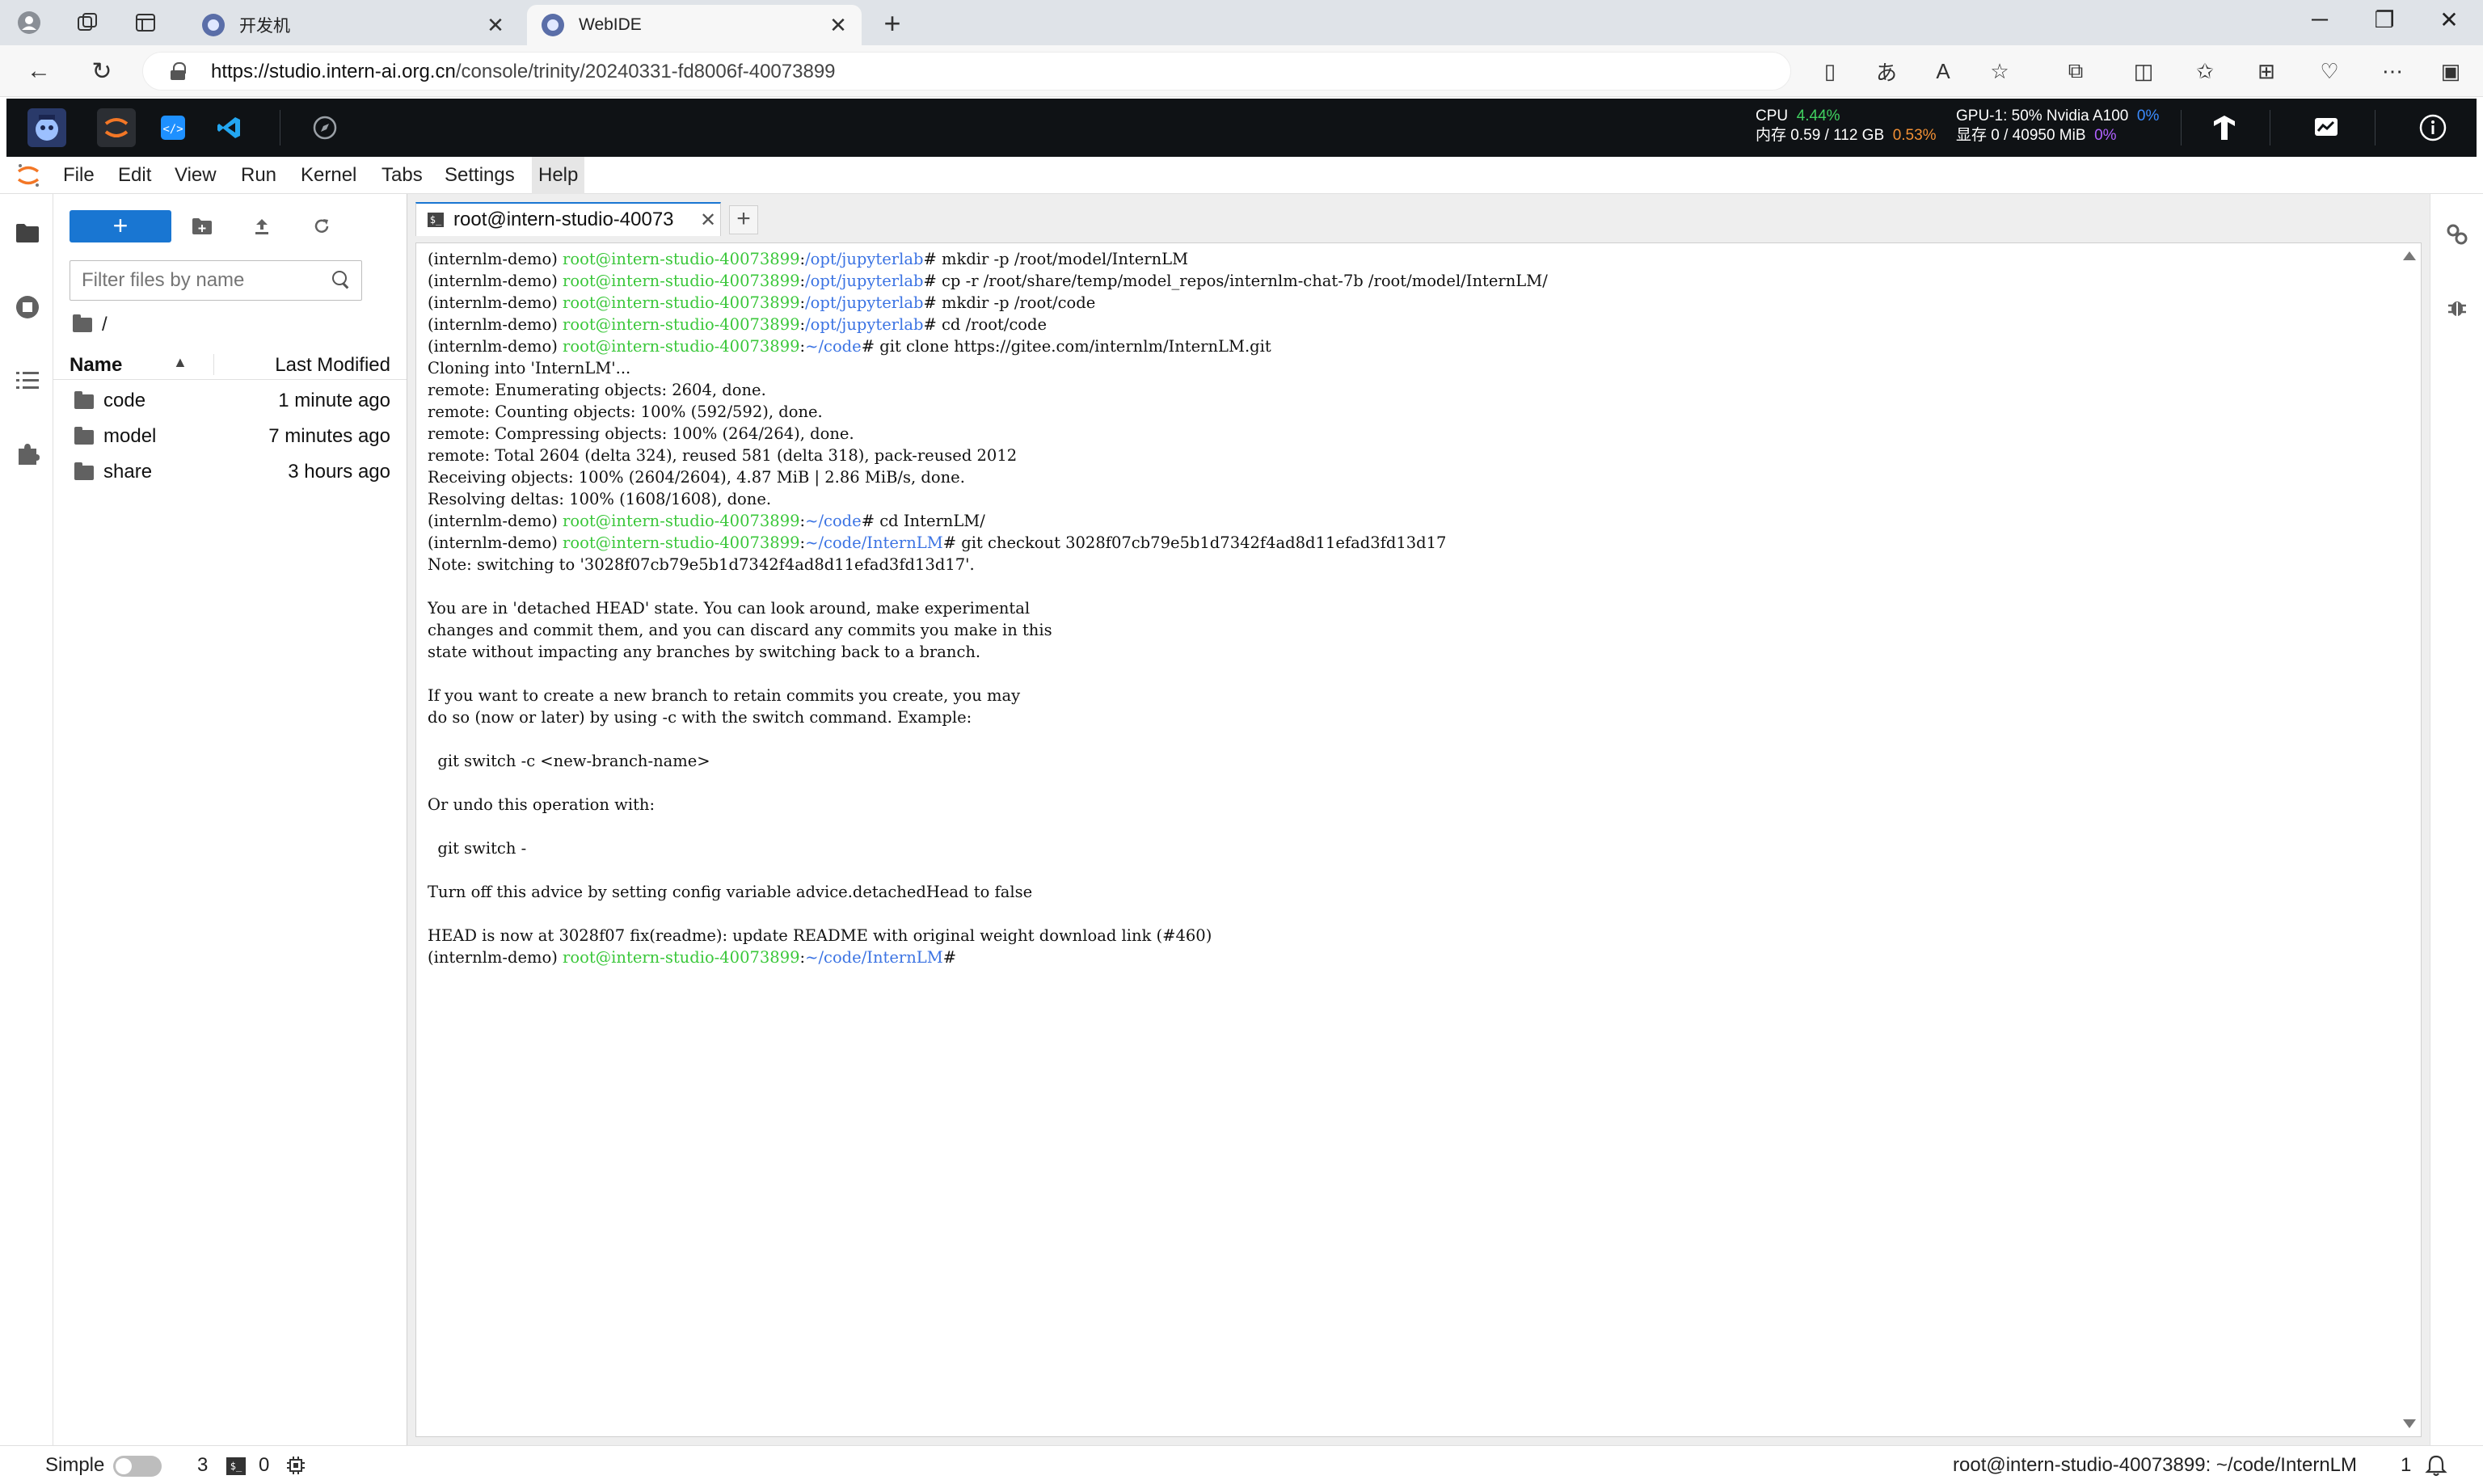 The width and height of the screenshot is (2483, 1484). What do you see at coordinates (1943, 71) in the screenshot?
I see `read-aloud-icon: A` at bounding box center [1943, 71].